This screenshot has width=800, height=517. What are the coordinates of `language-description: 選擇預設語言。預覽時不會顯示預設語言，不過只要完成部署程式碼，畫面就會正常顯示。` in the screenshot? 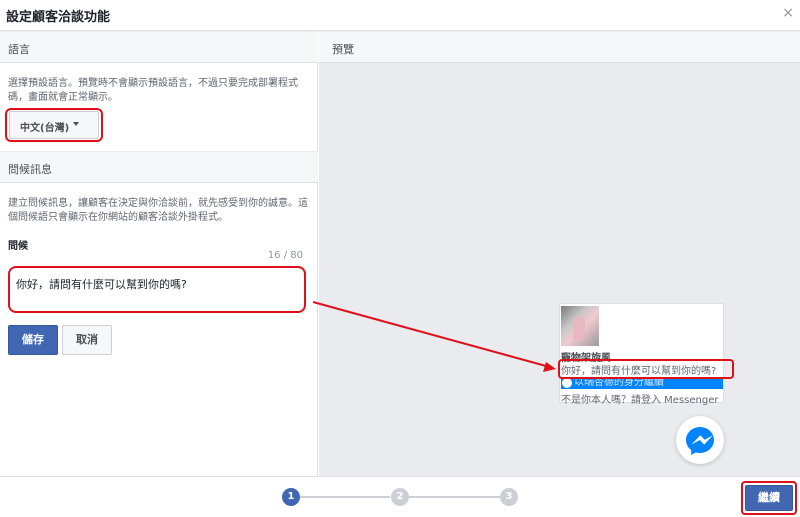 It's located at (153, 90).